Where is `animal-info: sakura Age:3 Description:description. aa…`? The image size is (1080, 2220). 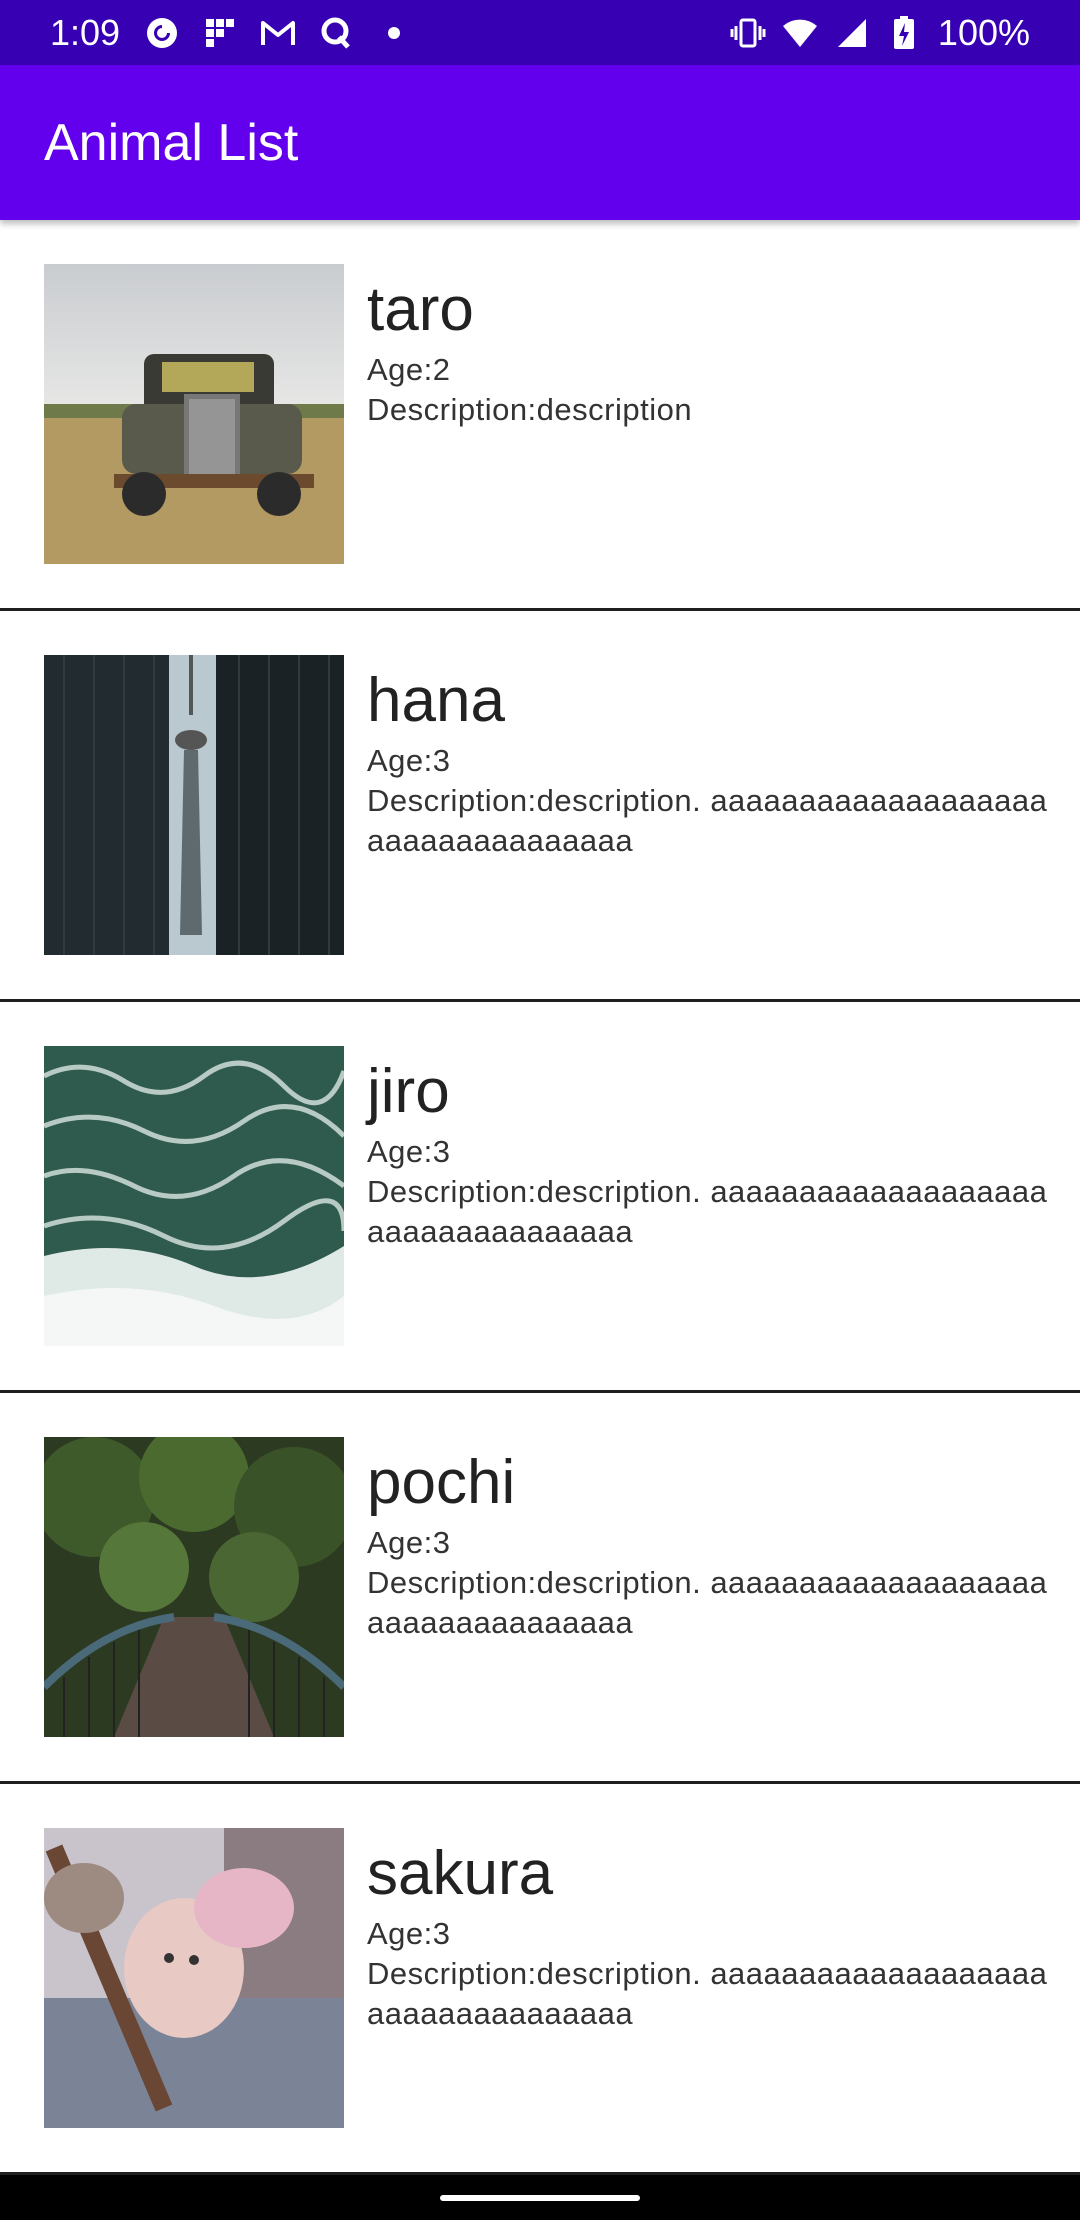 animal-info: sakura Age:3 Description:description. aa… is located at coordinates (712, 1934).